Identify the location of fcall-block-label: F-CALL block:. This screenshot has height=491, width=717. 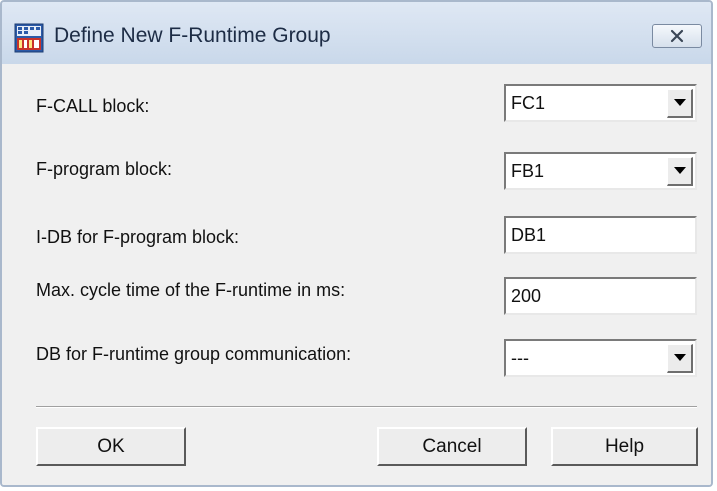
(93, 106).